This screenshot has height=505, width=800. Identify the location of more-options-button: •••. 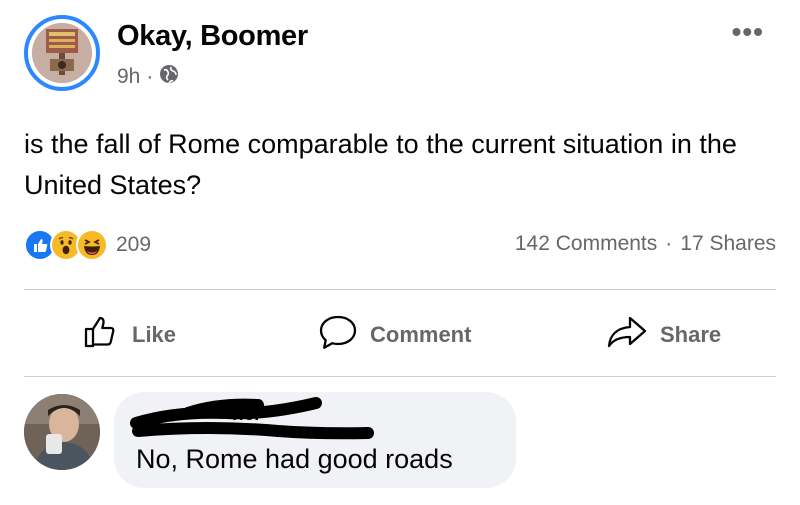
(748, 32).